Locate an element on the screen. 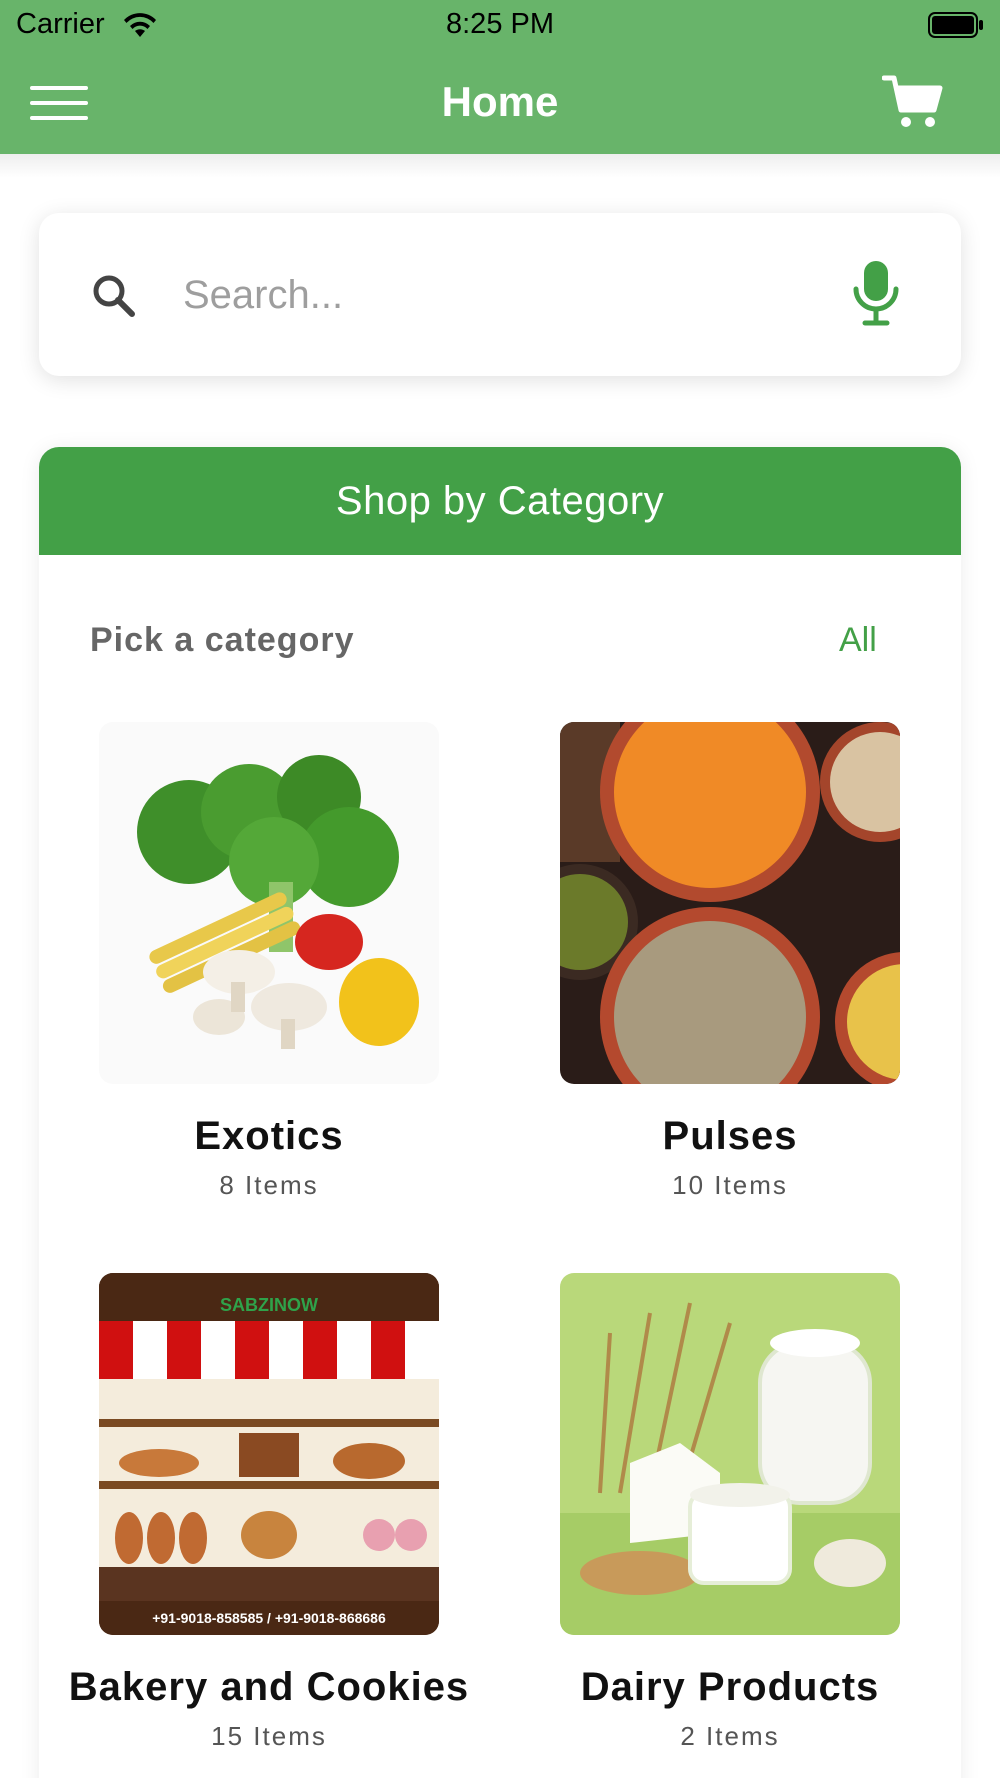 The width and height of the screenshot is (1000, 1778). pick-category-label: Pick a category is located at coordinates (222, 640).